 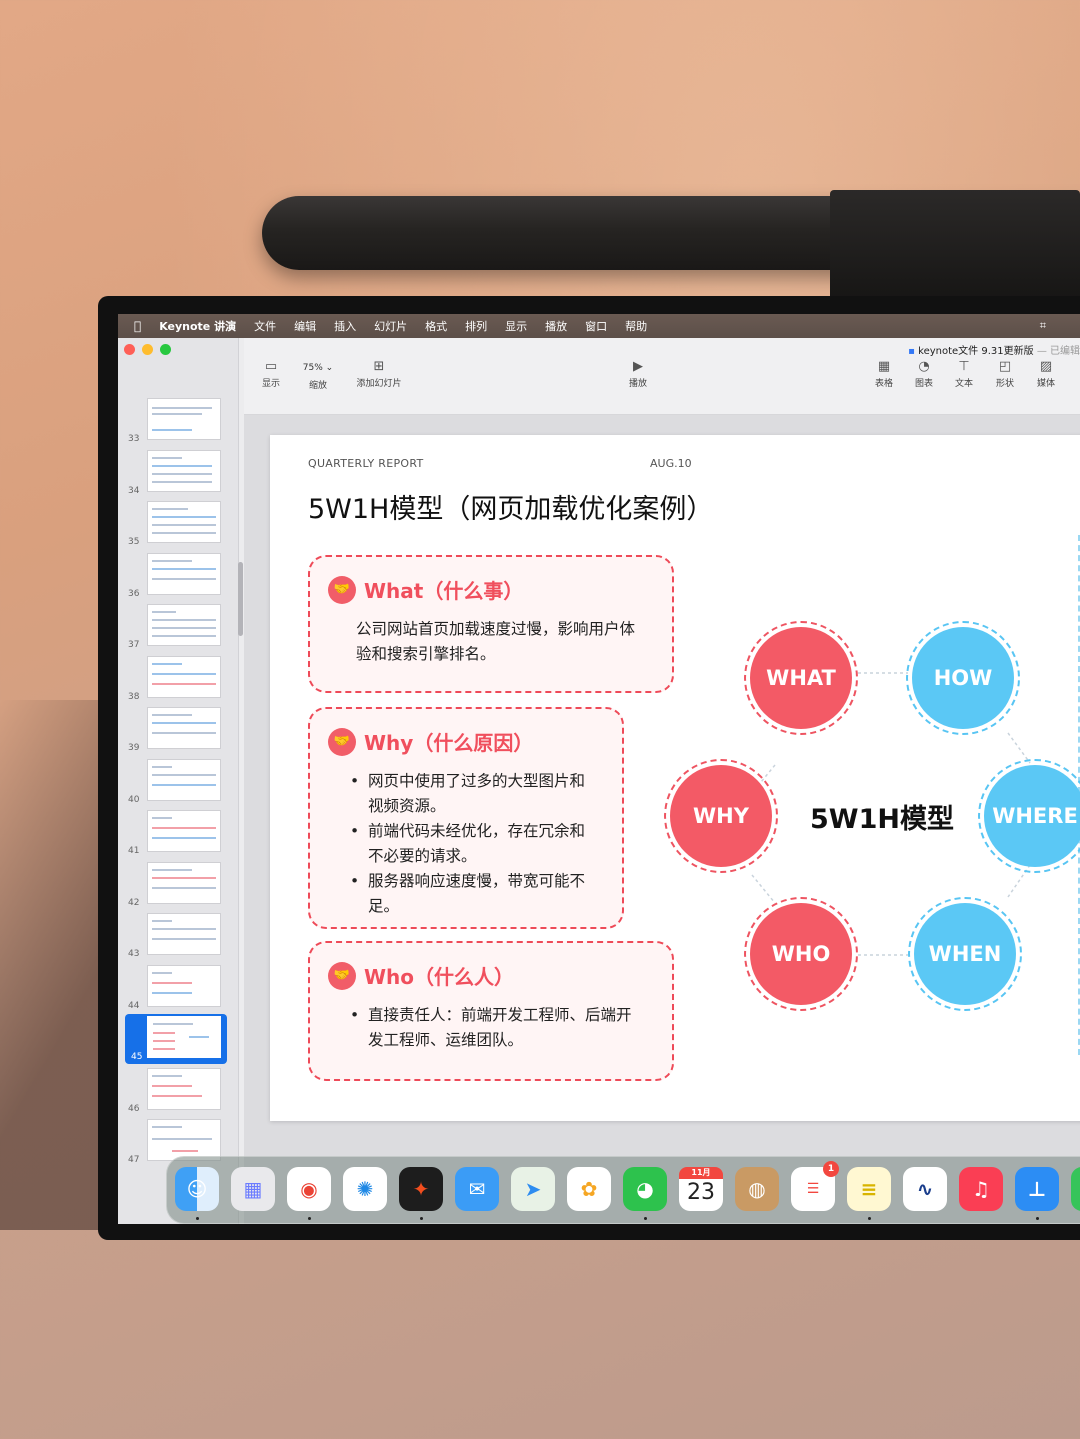 What do you see at coordinates (178, 524) in the screenshot?
I see `slide-thumb-35: 35` at bounding box center [178, 524].